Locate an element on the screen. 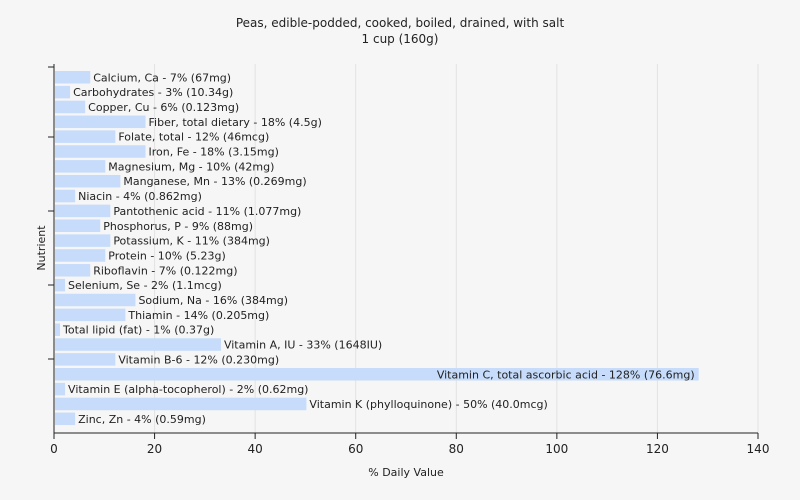  bar-label: Total lipid (fat) - 1% (0.37g) is located at coordinates (138, 330).